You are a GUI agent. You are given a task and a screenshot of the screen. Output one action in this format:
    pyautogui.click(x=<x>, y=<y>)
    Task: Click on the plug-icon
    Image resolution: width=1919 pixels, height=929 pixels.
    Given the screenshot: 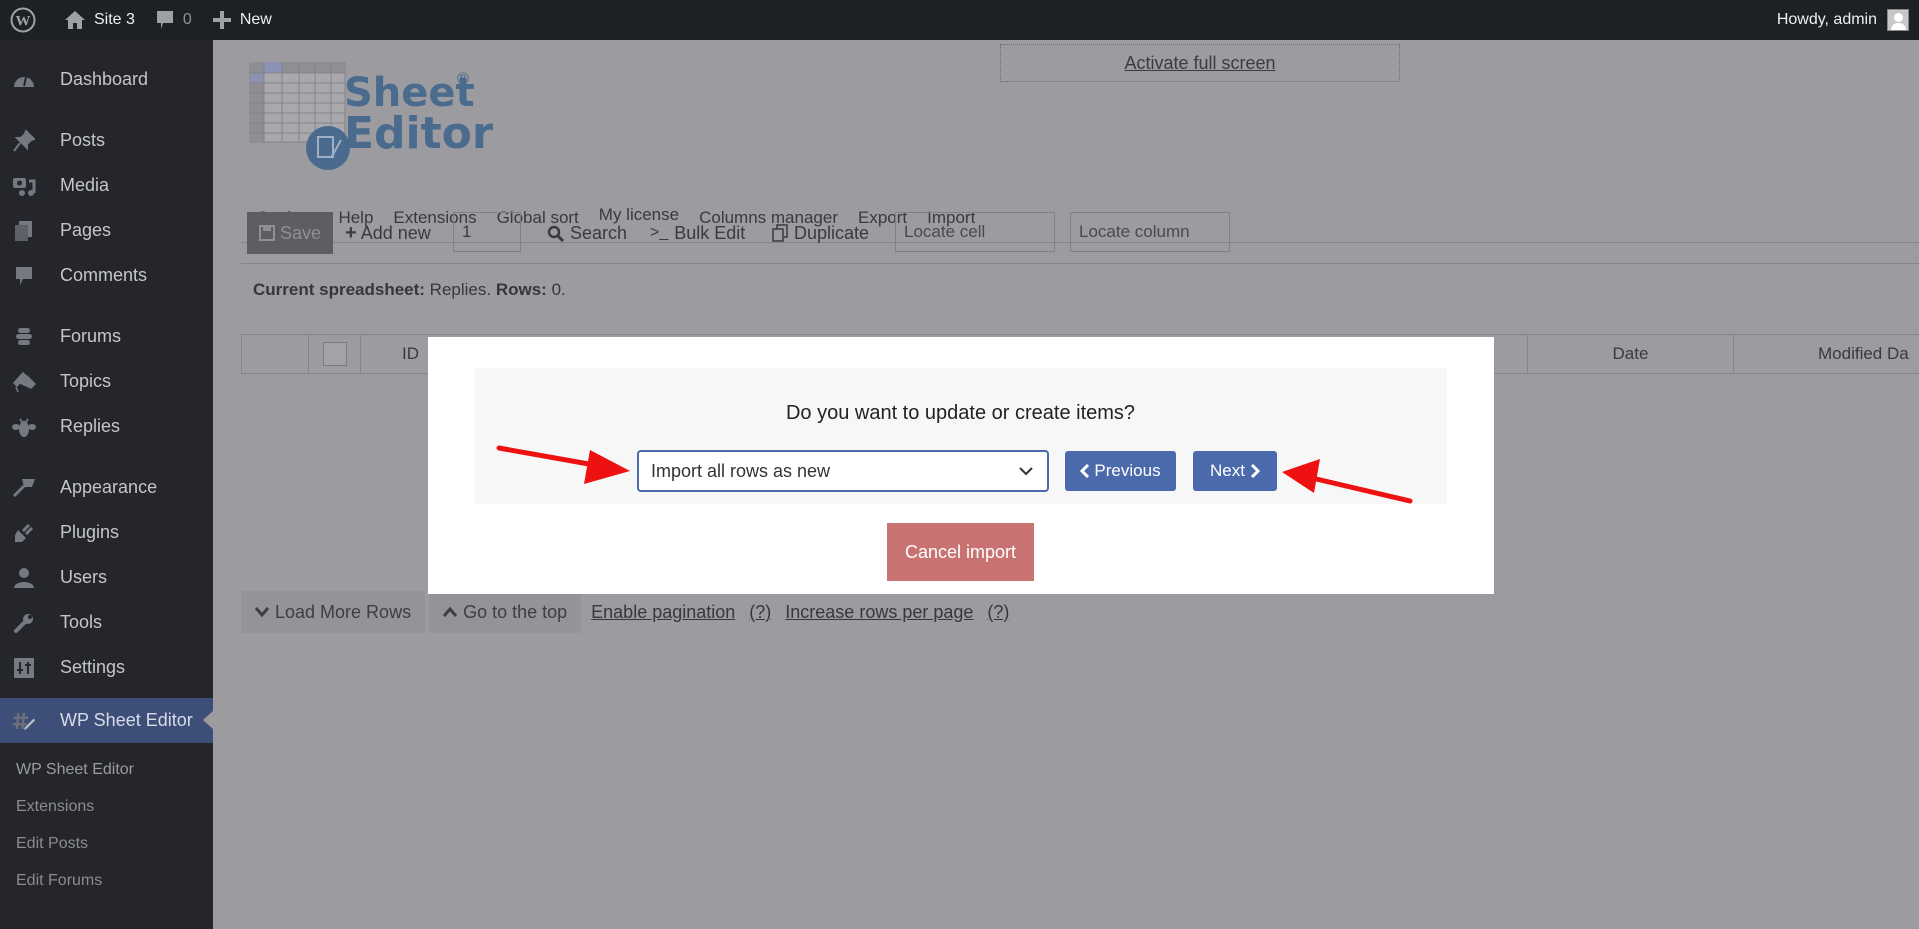 What is the action you would take?
    pyautogui.click(x=24, y=533)
    